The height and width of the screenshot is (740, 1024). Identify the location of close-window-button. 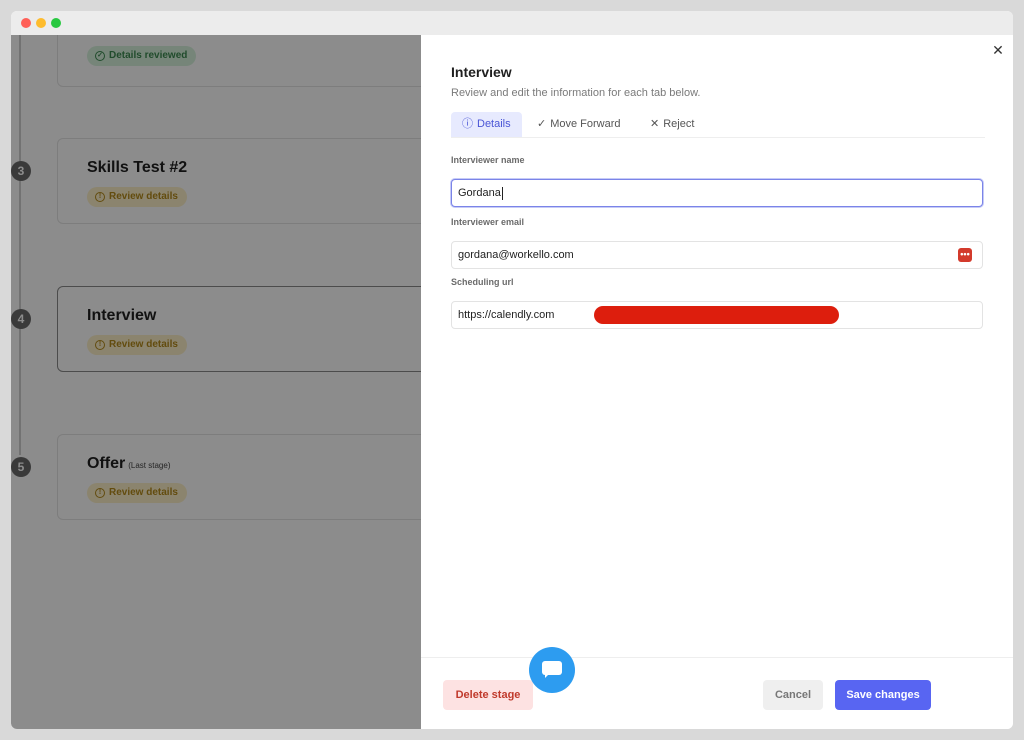
(26, 23).